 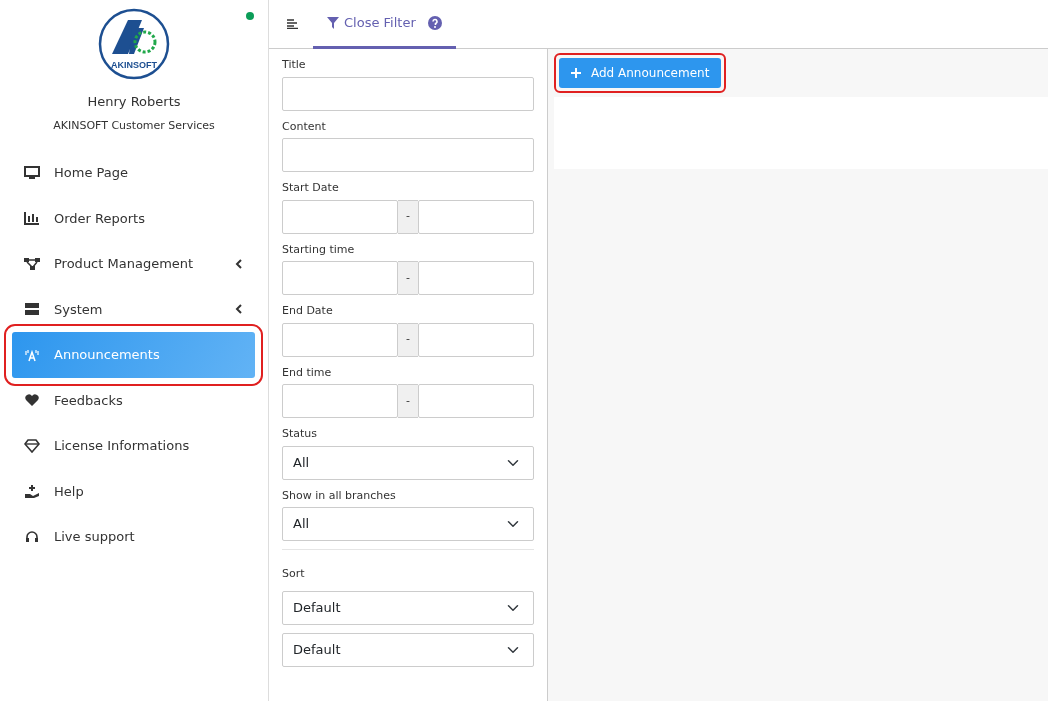 What do you see at coordinates (294, 574) in the screenshot?
I see `field-label: Sort` at bounding box center [294, 574].